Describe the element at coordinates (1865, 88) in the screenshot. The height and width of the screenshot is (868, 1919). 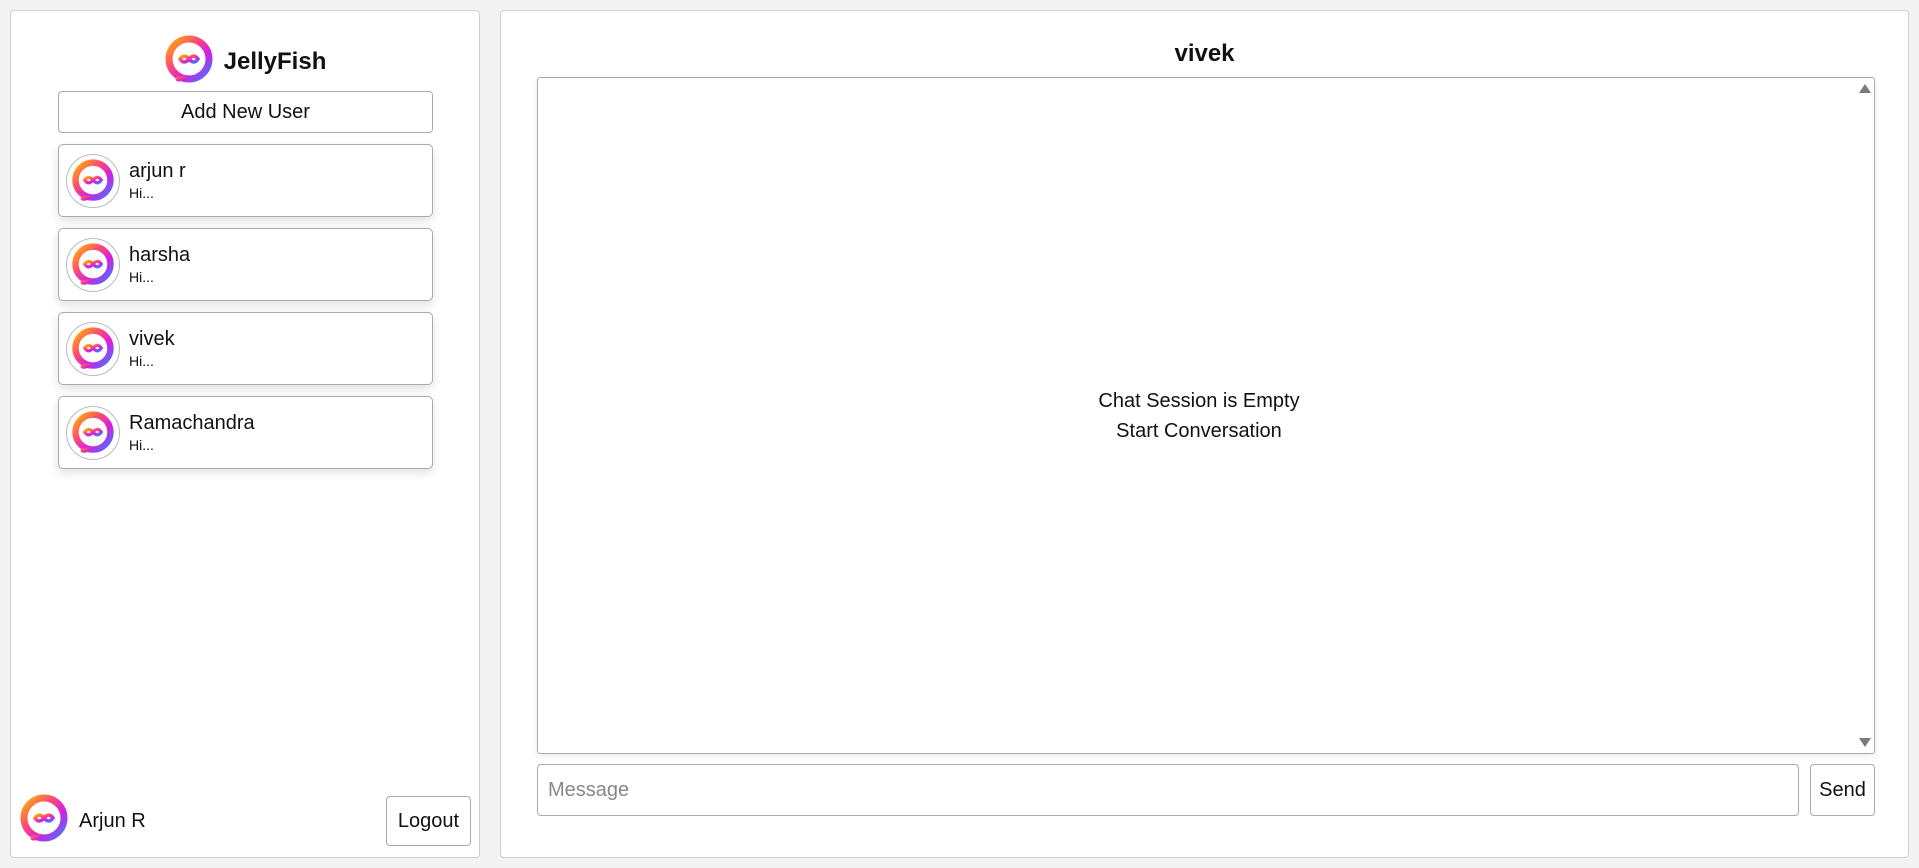
I see `scroll-up-arrow-icon` at that location.